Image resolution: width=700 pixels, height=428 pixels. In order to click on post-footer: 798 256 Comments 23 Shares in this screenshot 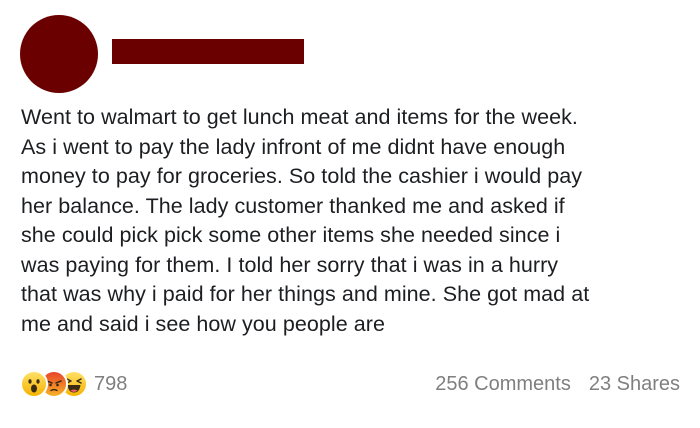, I will do `click(350, 384)`.